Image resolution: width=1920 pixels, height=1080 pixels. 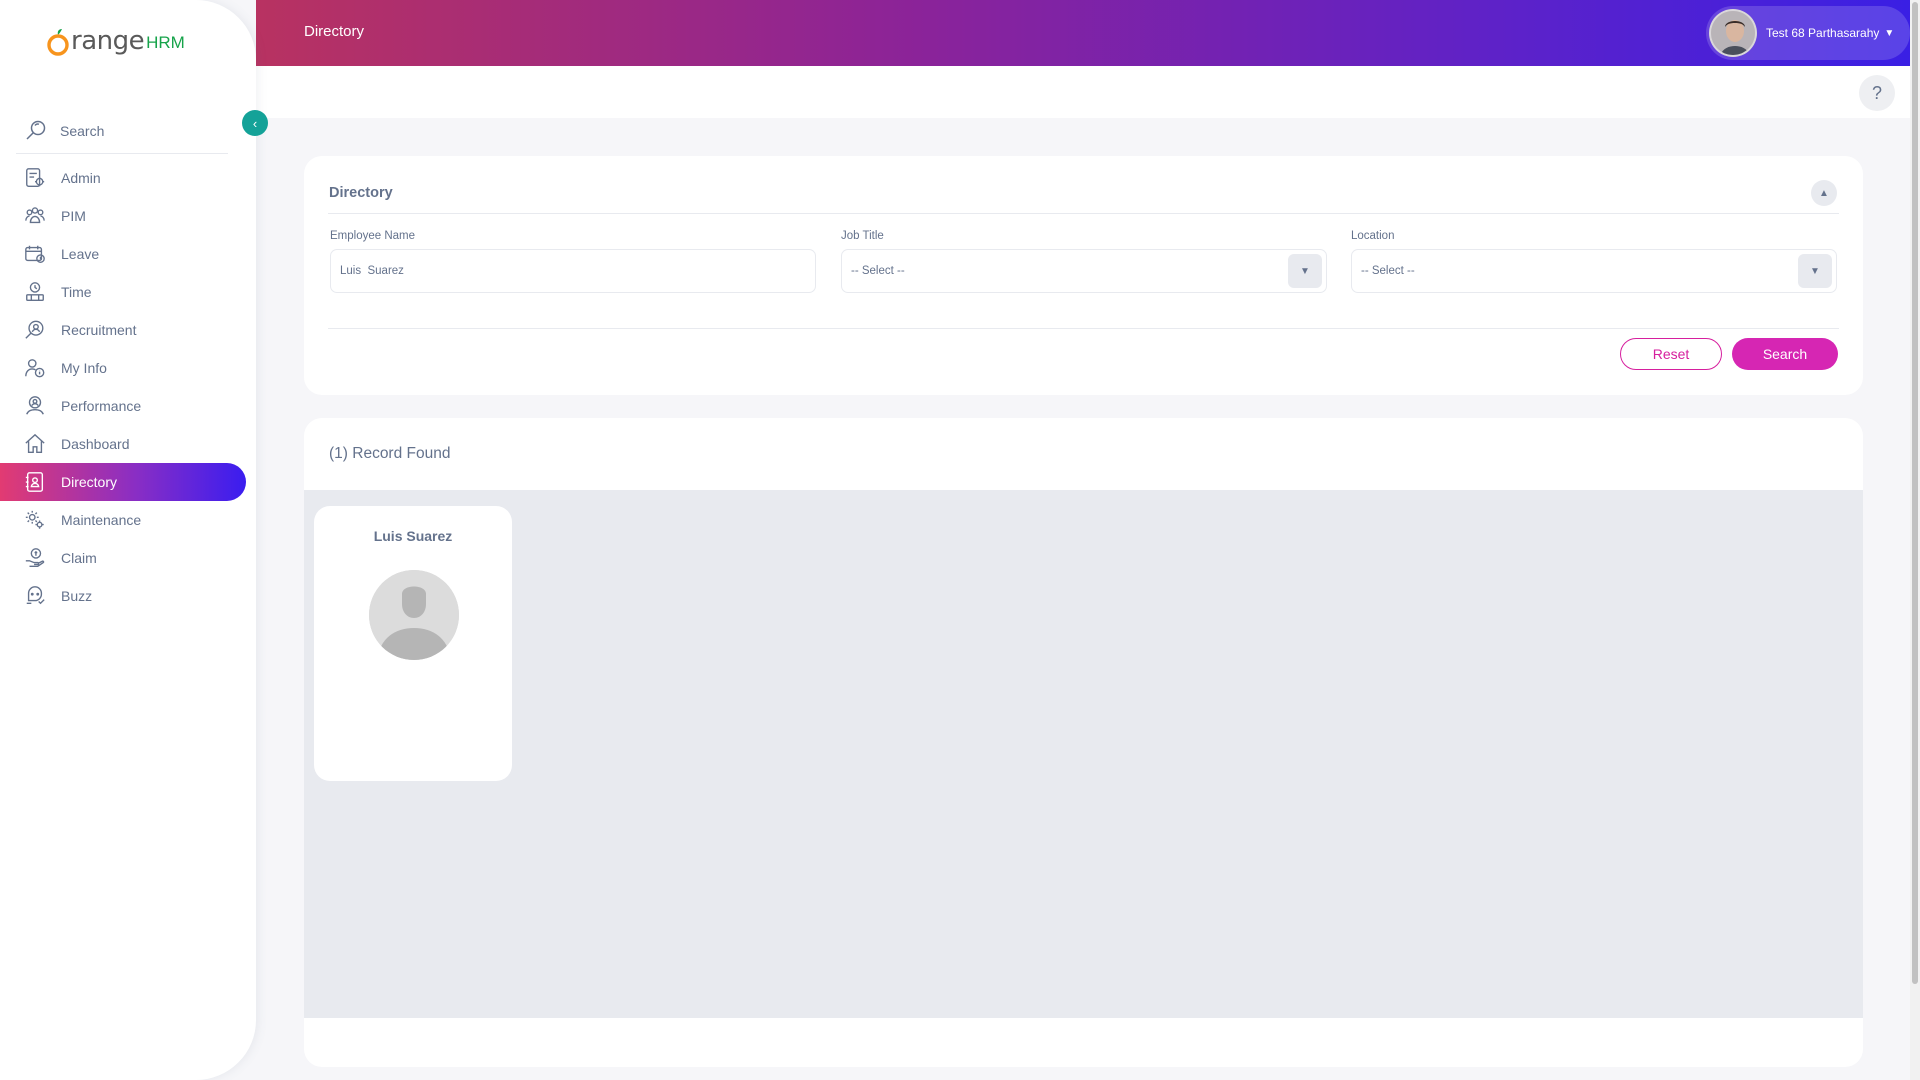 I want to click on employee-name: Luis Suarez, so click(x=413, y=536).